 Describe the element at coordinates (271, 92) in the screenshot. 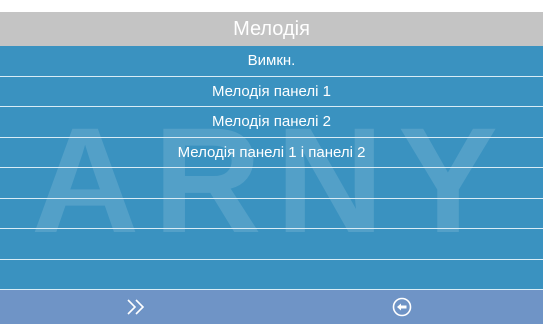

I see `menu-item-panel-1: Мелодія панелі 1` at that location.